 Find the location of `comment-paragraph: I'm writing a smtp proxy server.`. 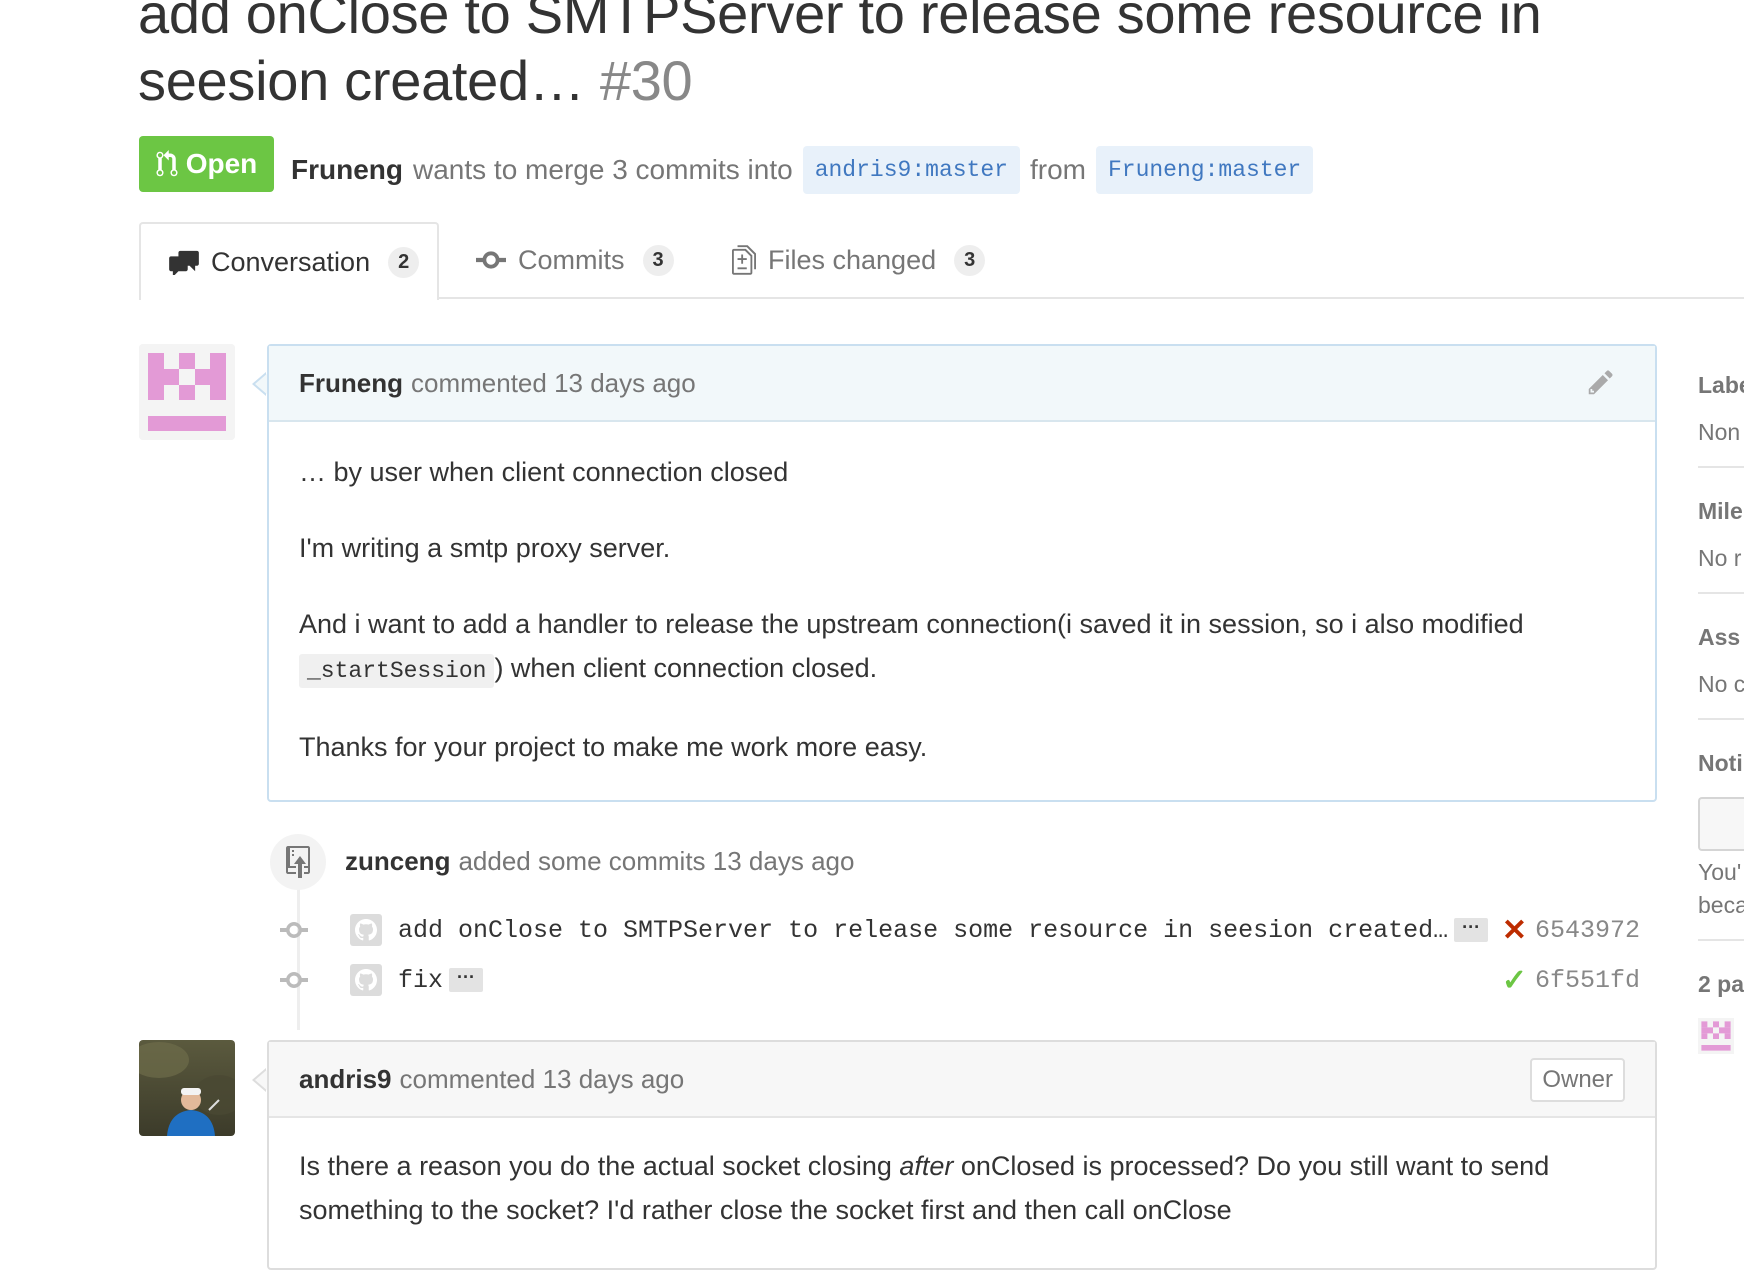

comment-paragraph: I'm writing a smtp proxy server. is located at coordinates (485, 548).